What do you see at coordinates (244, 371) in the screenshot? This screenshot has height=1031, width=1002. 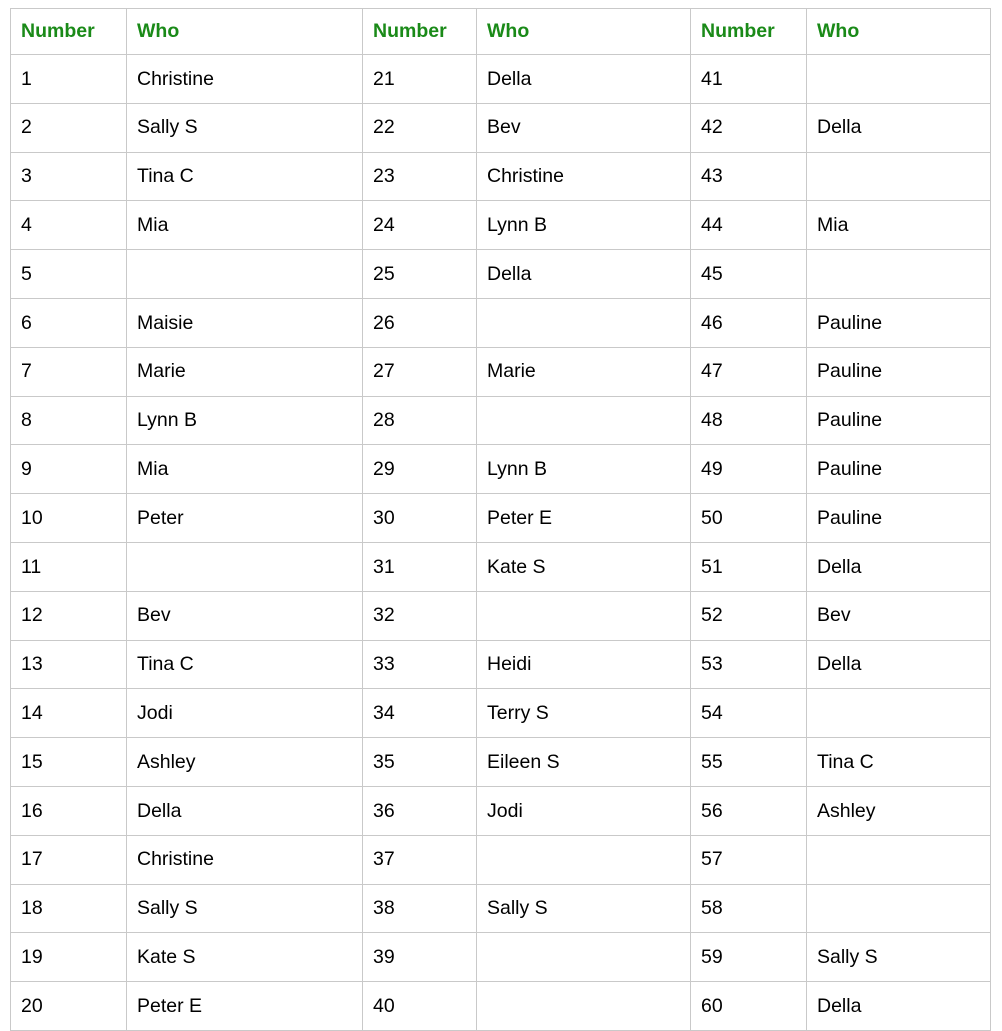 I see `cell-who-1: Marie` at bounding box center [244, 371].